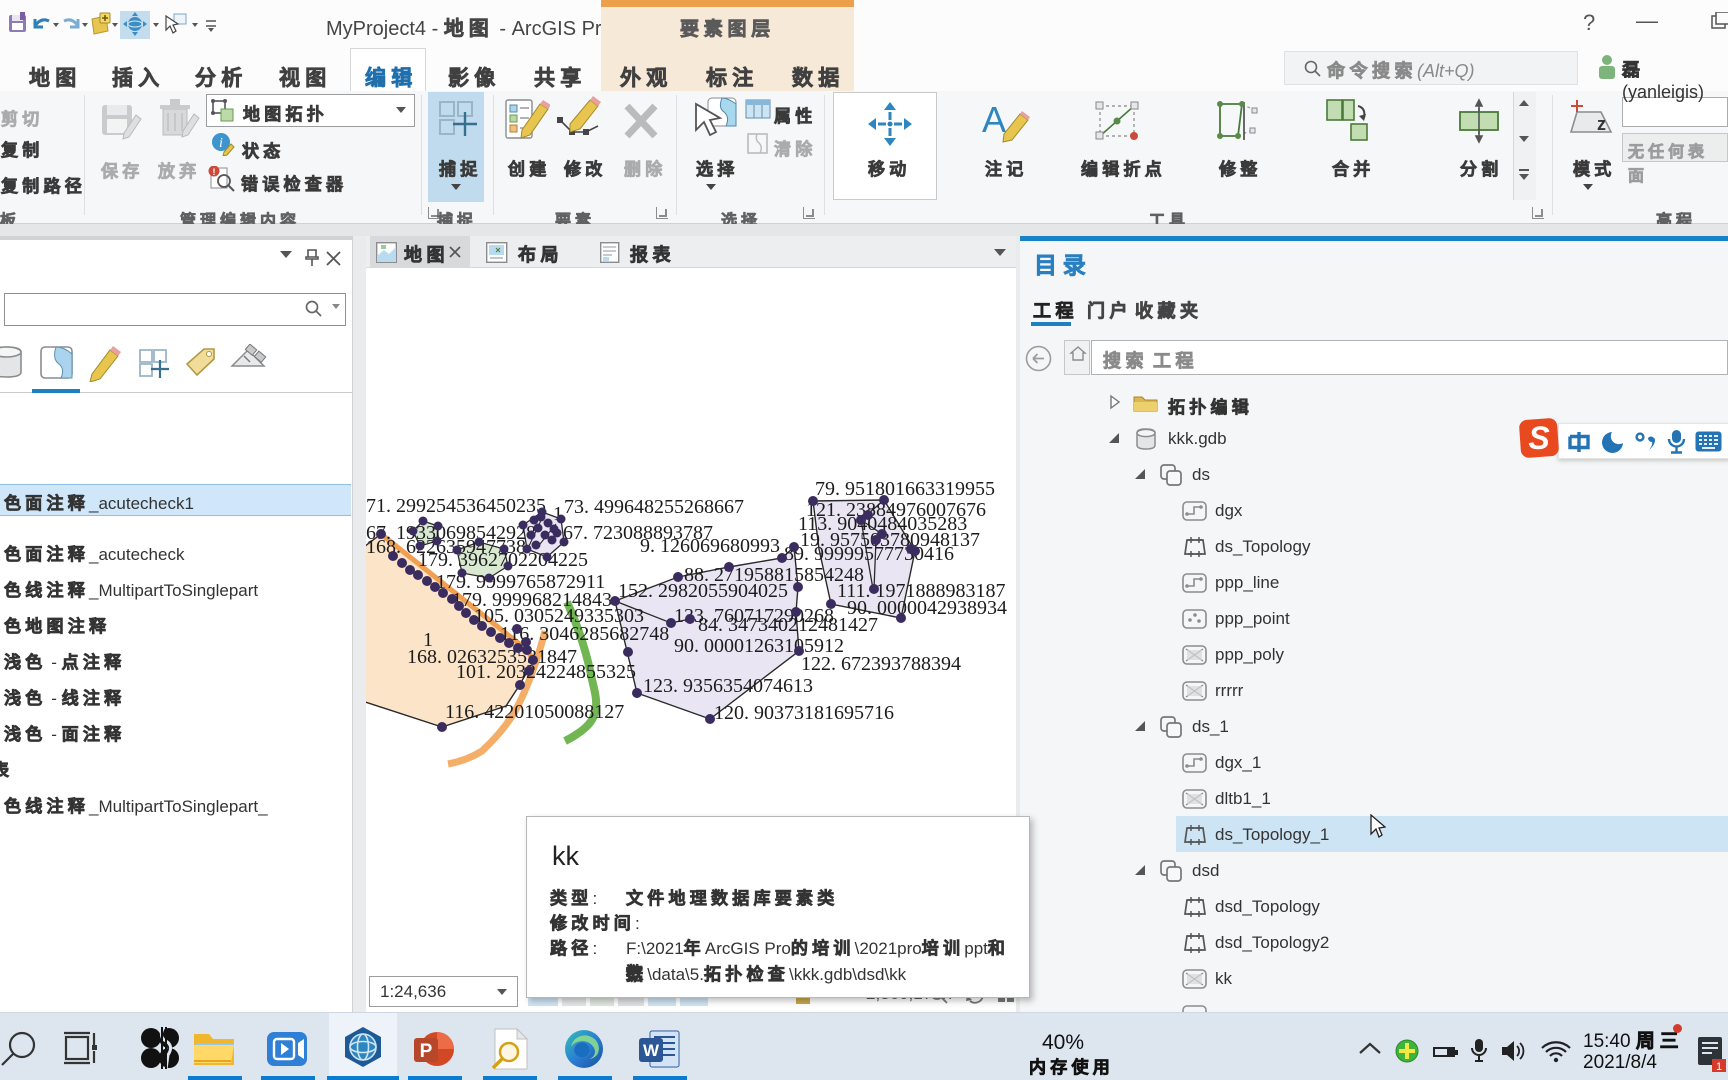 The image size is (1728, 1080). I want to click on svg-text: i, so click(221, 143).